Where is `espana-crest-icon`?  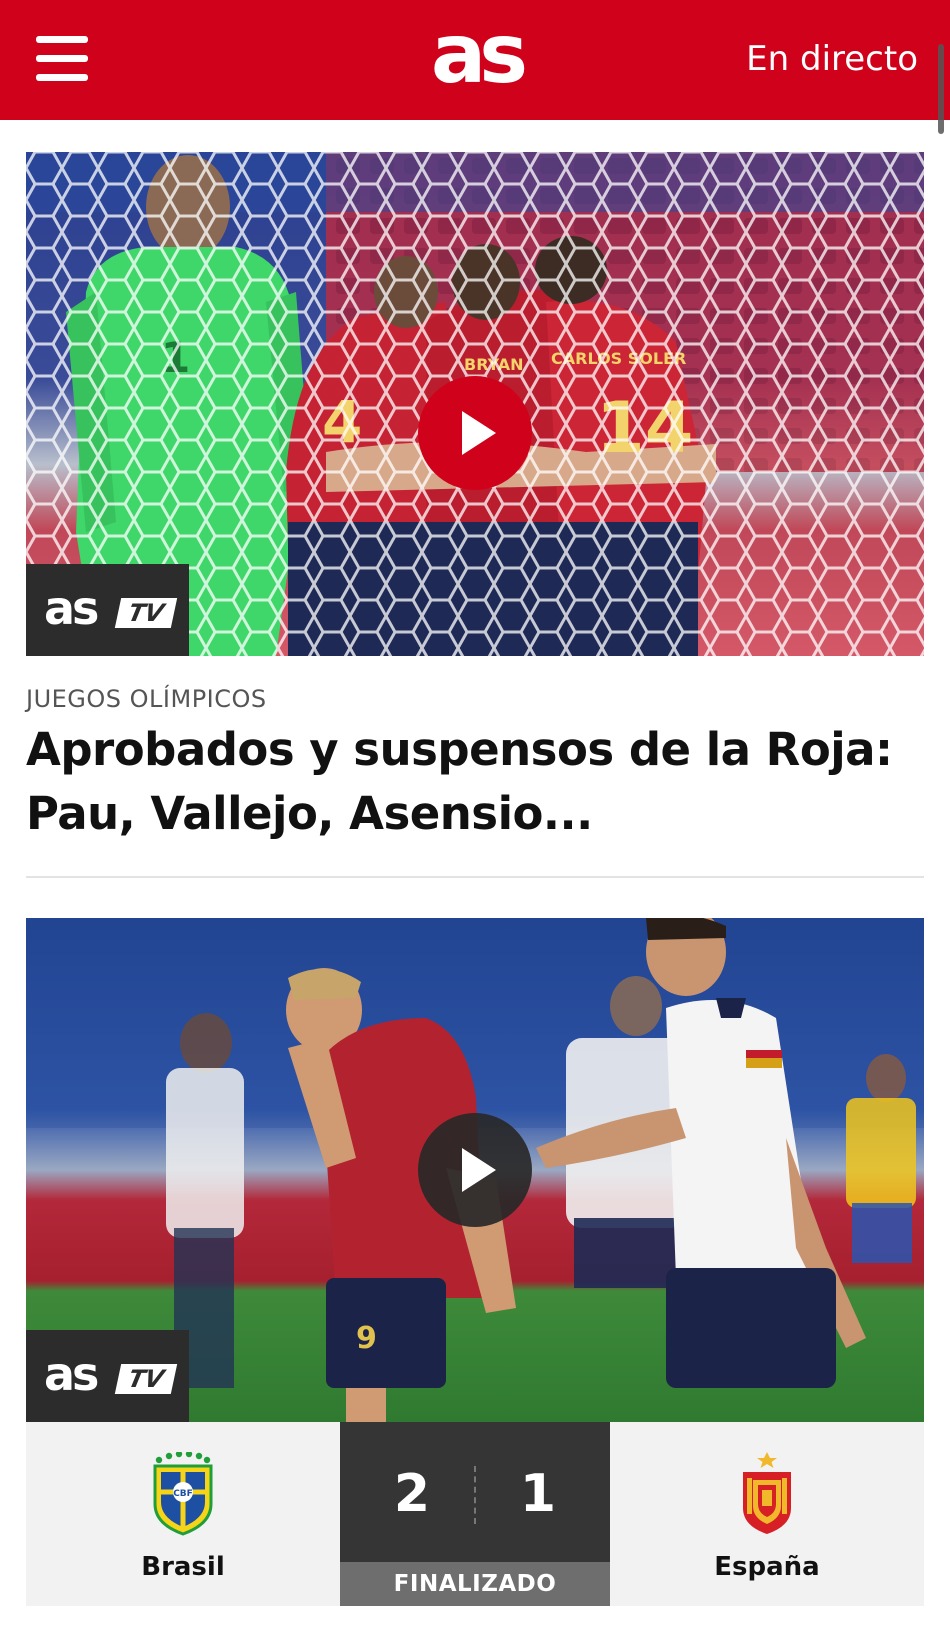 espana-crest-icon is located at coordinates (767, 1493).